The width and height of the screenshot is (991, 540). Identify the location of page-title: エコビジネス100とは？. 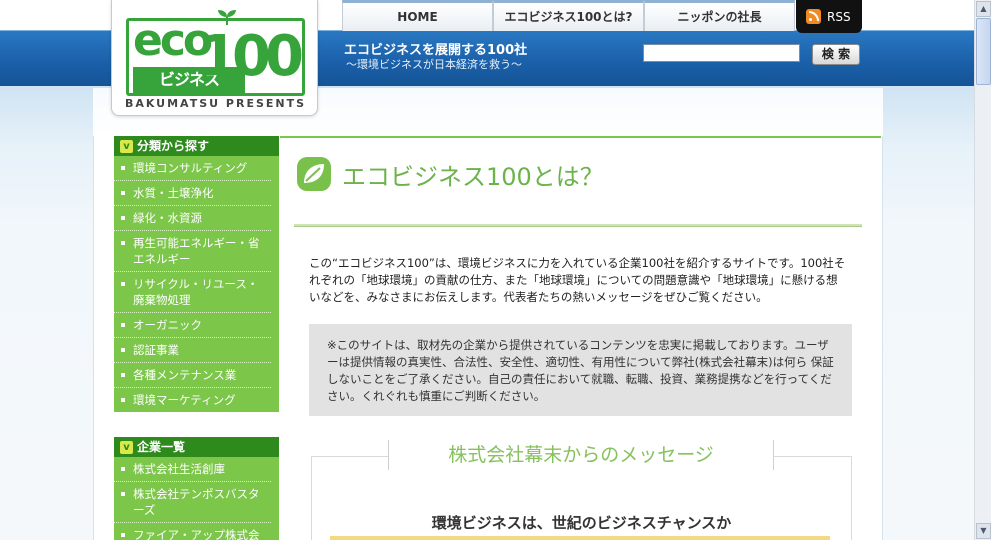
(450, 174).